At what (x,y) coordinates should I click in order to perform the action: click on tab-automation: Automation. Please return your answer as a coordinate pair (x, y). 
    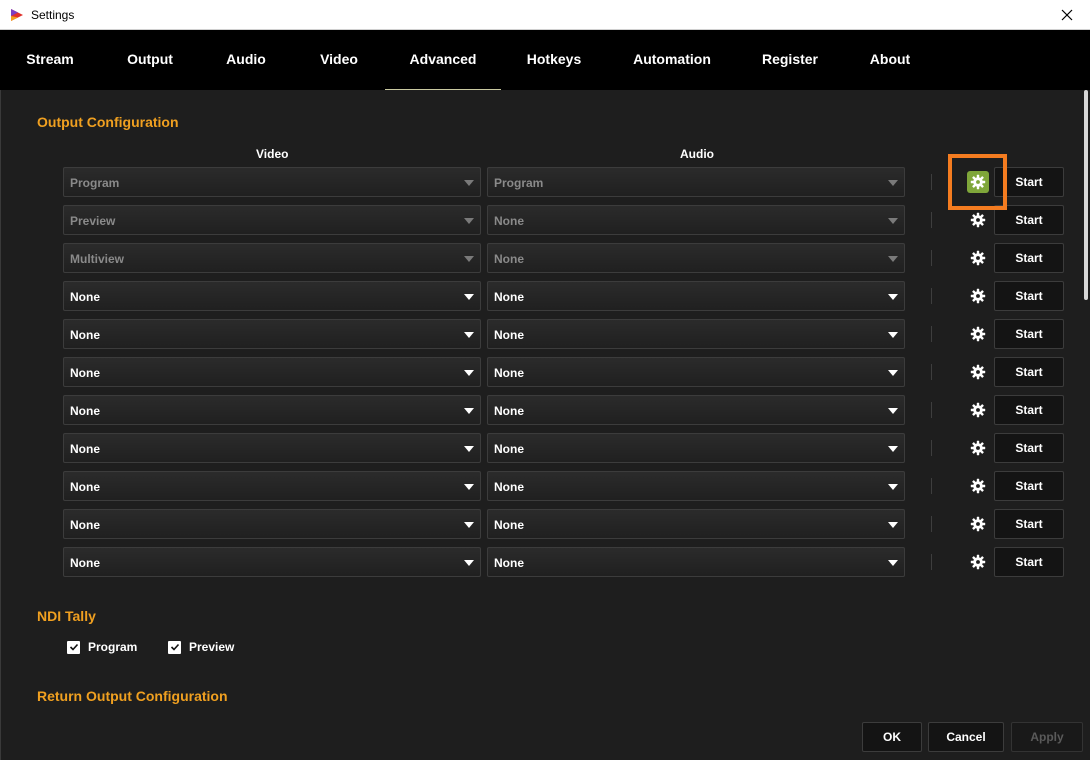
    Looking at the image, I should click on (672, 60).